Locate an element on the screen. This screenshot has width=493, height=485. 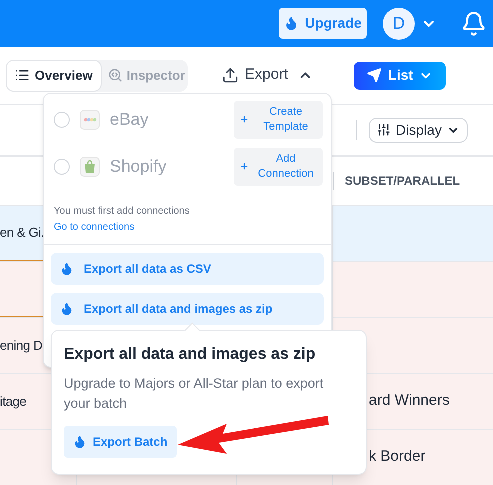
connection-action-button: Add Connection is located at coordinates (278, 167).